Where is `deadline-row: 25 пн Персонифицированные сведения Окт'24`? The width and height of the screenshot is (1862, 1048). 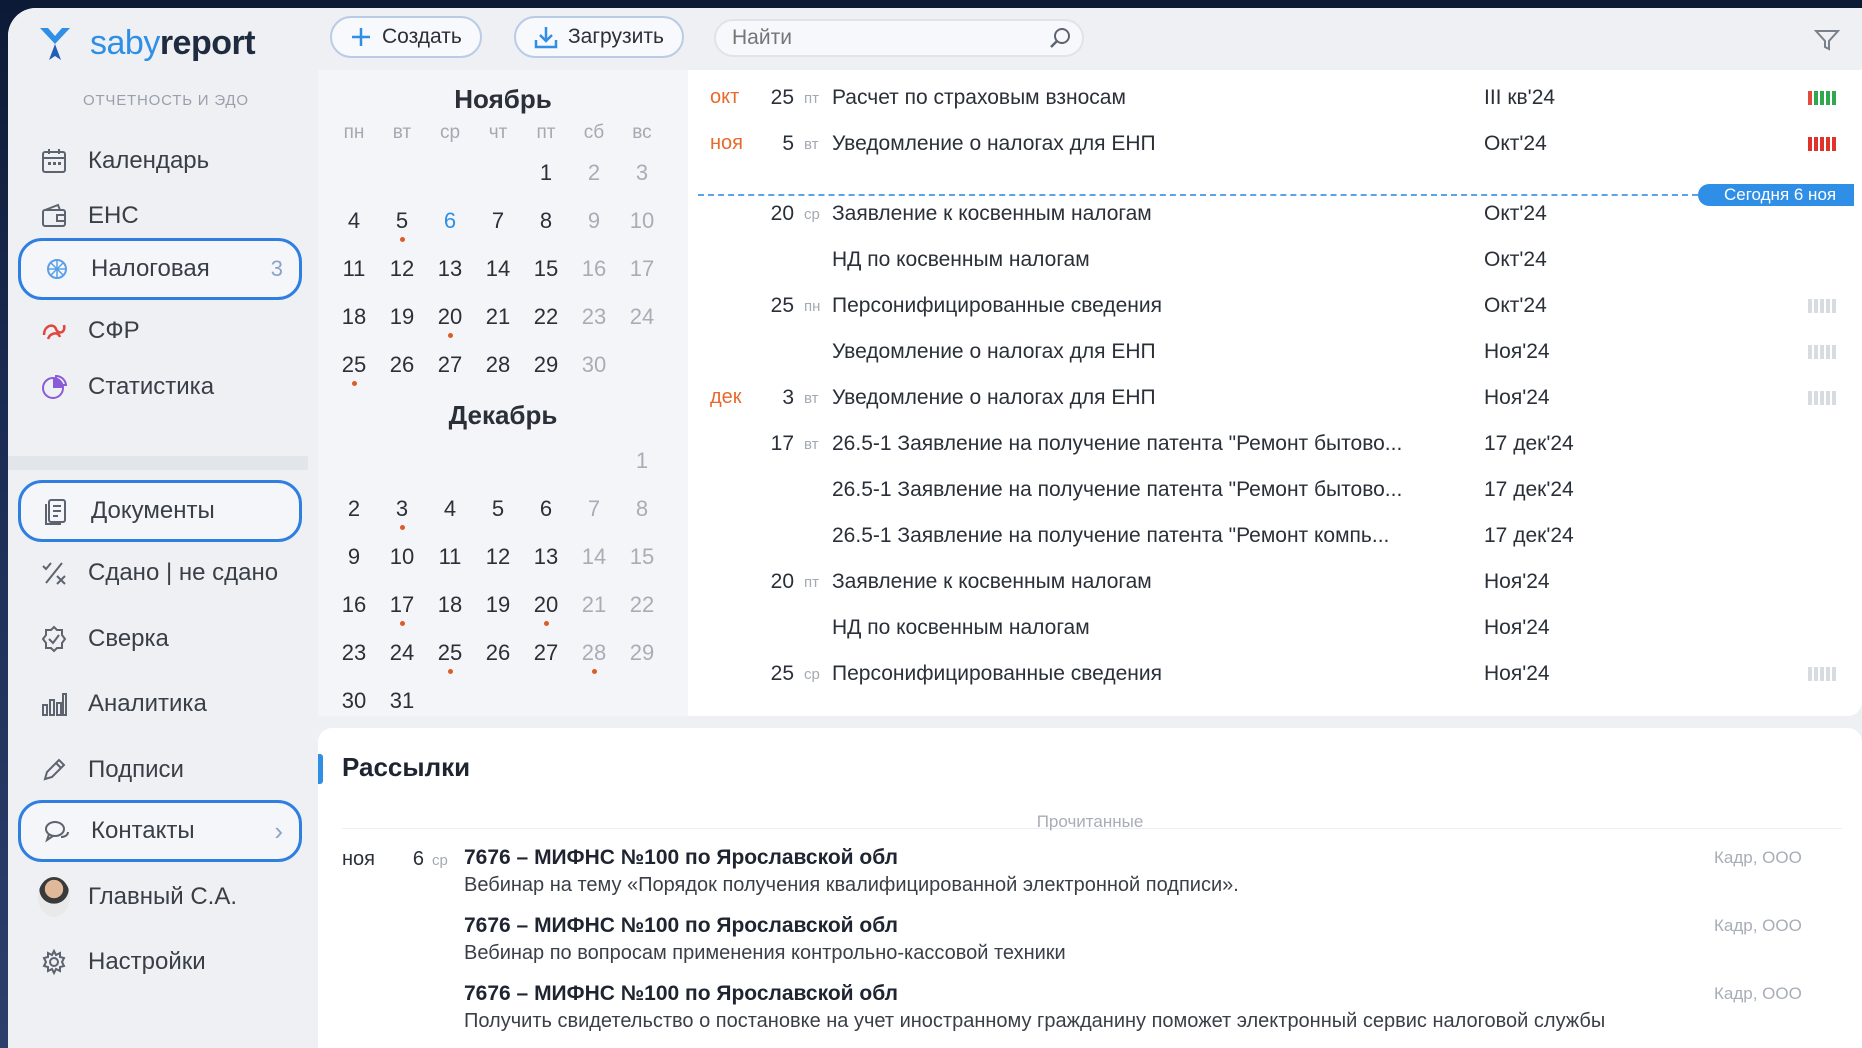 deadline-row: 25 пн Персонифицированные сведения Окт'24 is located at coordinates (1275, 306).